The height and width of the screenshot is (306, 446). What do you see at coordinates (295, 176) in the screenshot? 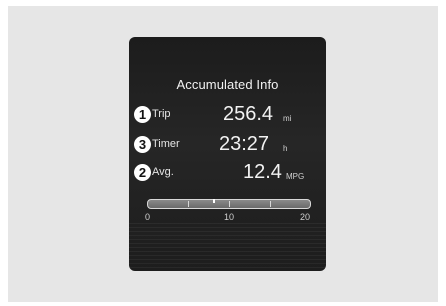
I see `avg-unit: MPG` at bounding box center [295, 176].